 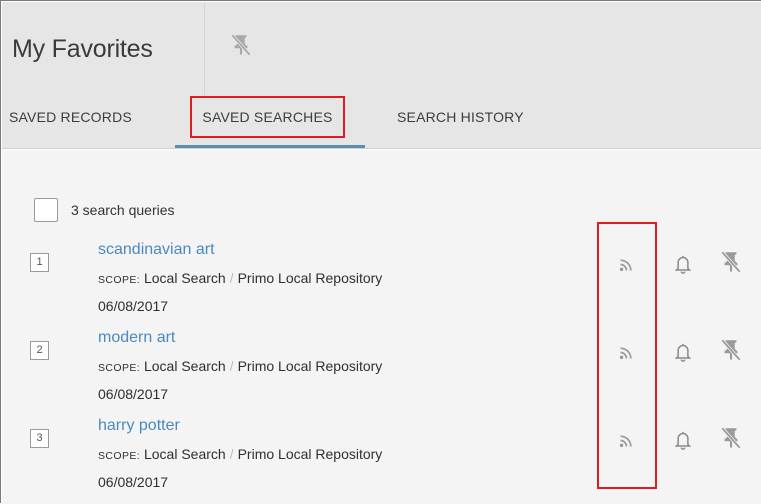 I want to click on query-title-link: harry potter, so click(x=139, y=426).